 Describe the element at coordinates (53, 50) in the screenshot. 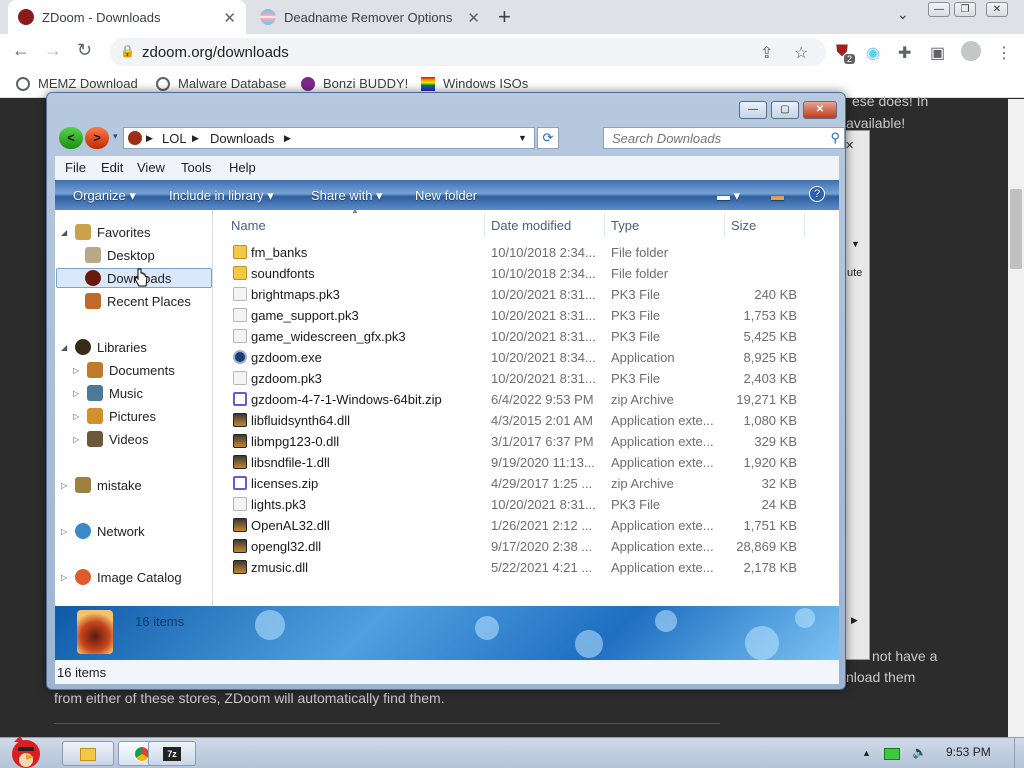

I see `forward-icon: →` at that location.